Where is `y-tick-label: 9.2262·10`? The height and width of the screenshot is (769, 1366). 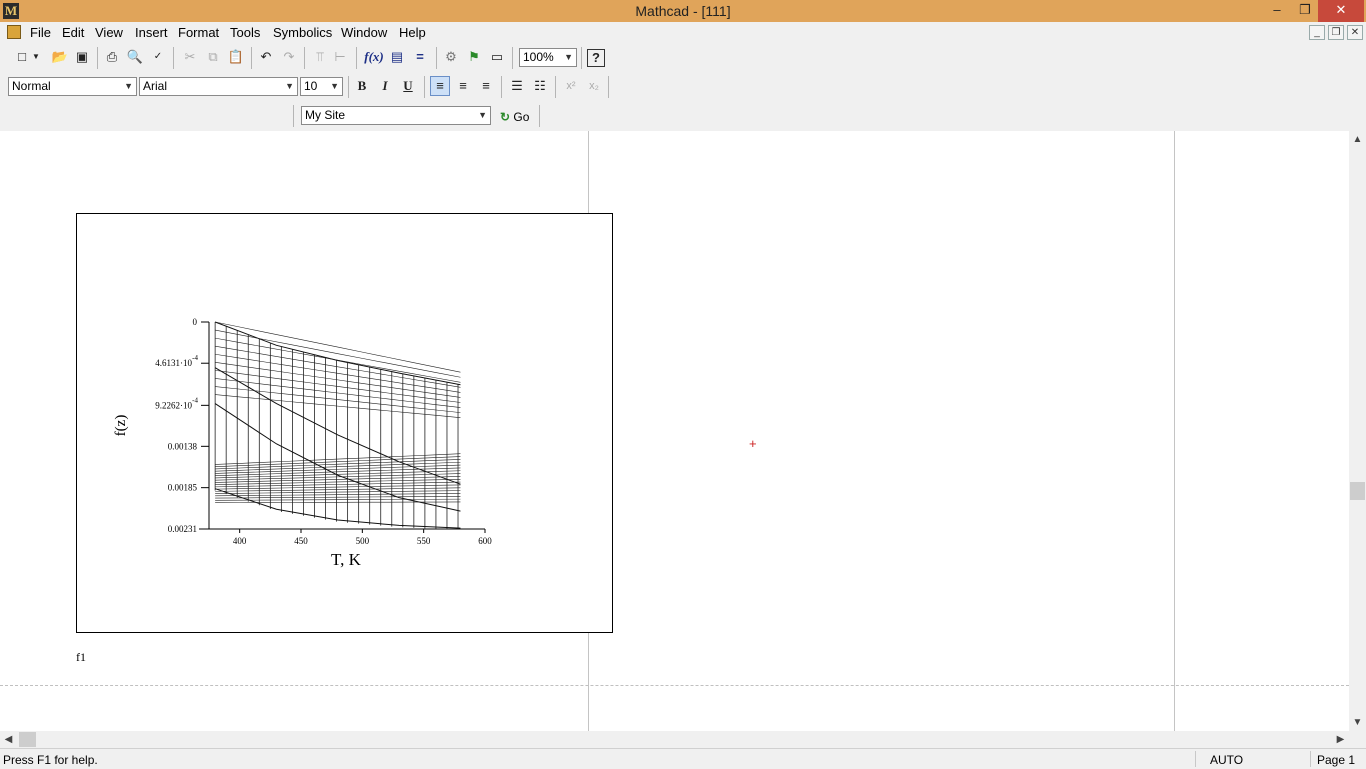 y-tick-label: 9.2262·10 is located at coordinates (173, 405).